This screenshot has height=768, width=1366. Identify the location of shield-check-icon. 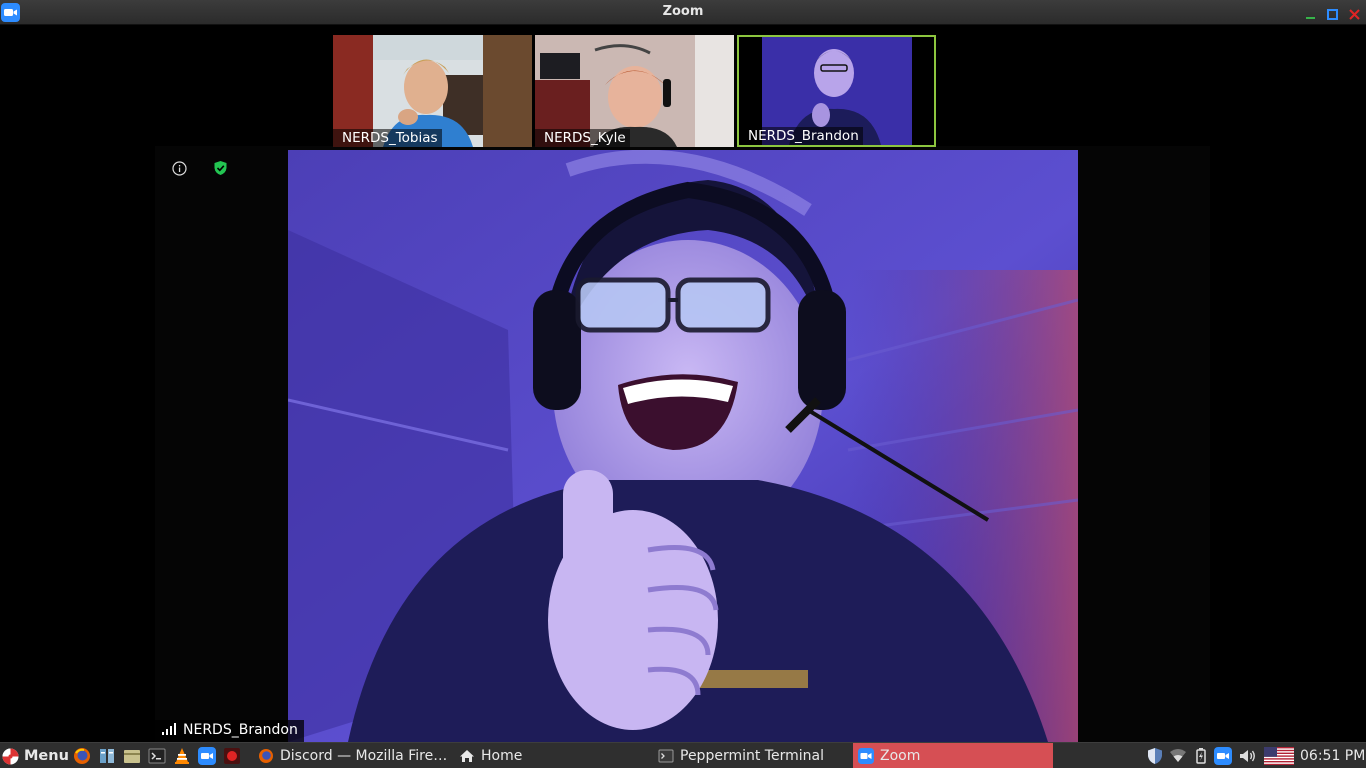
(220, 168).